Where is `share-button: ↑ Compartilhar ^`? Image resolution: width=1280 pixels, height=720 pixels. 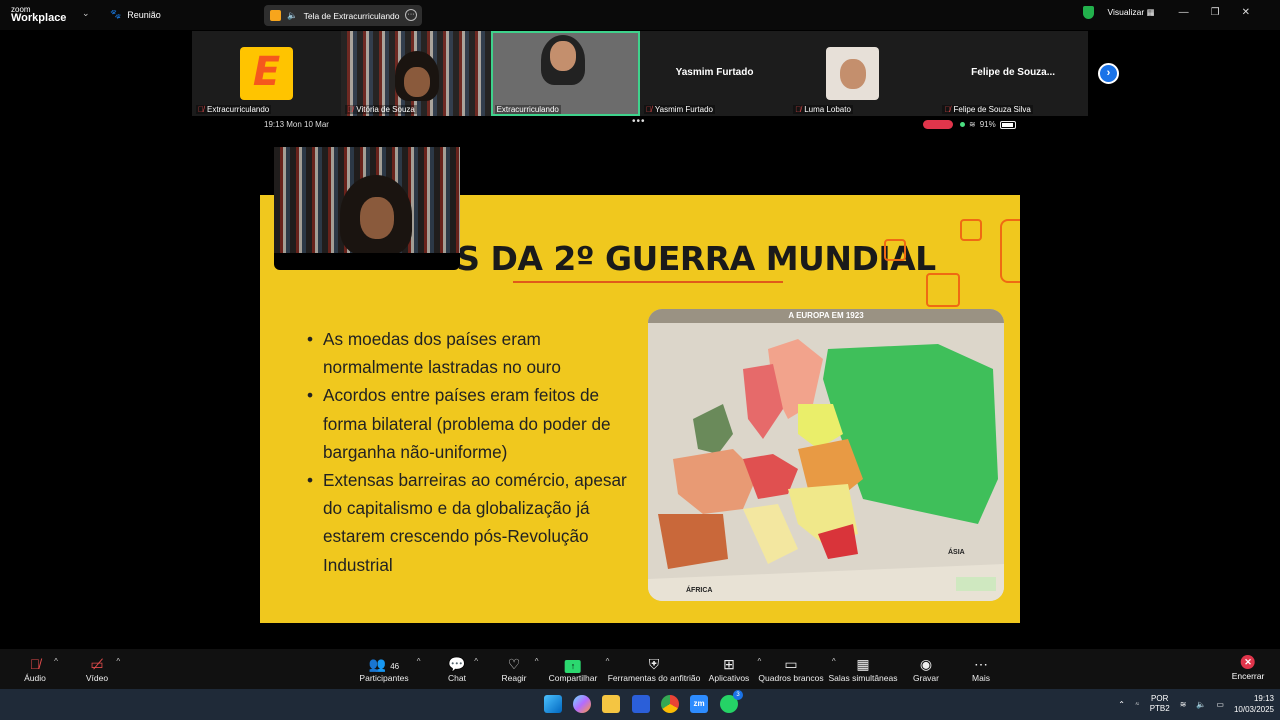 share-button: ↑ Compartilhar ^ is located at coordinates (579, 669).